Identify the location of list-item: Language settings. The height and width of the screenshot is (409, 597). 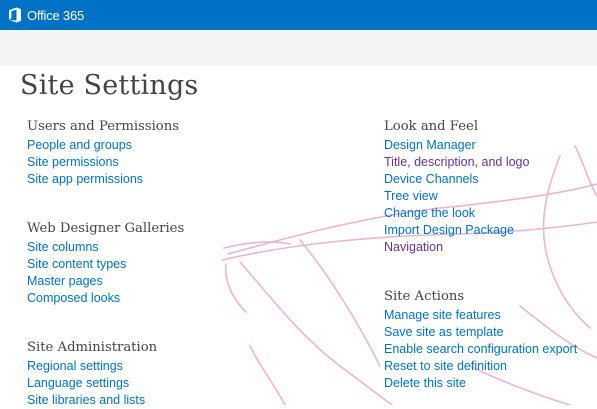
(92, 383).